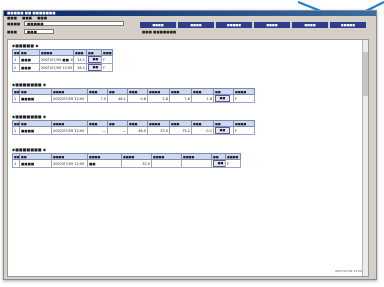  I want to click on group-select: ■■■, so click(39, 31).